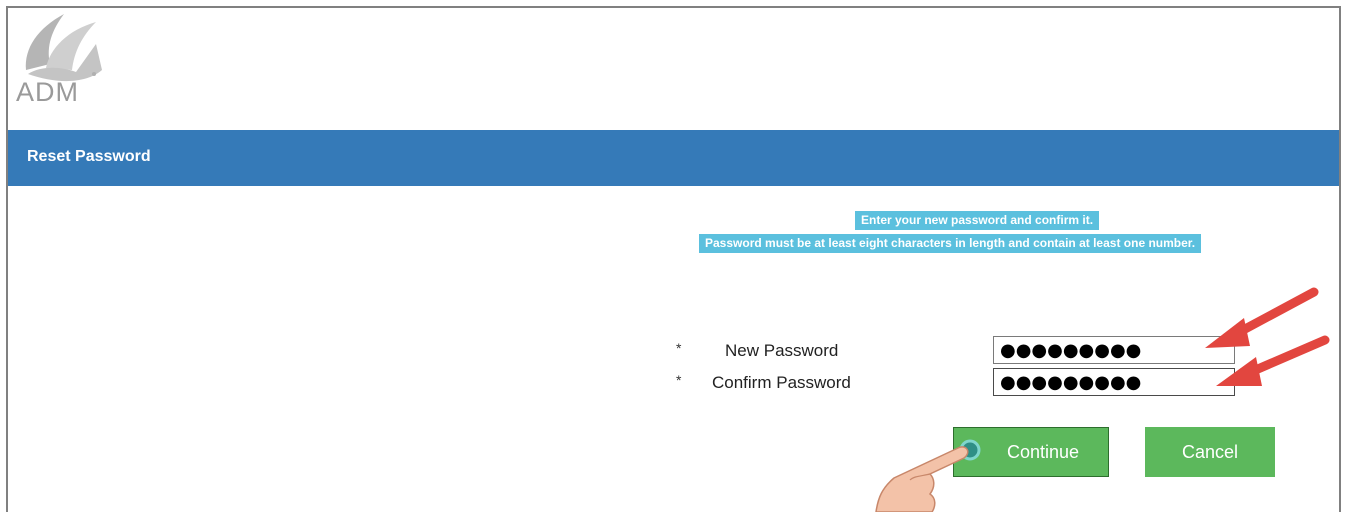 This screenshot has height=512, width=1350. What do you see at coordinates (1114, 350) in the screenshot?
I see `new-password-input` at bounding box center [1114, 350].